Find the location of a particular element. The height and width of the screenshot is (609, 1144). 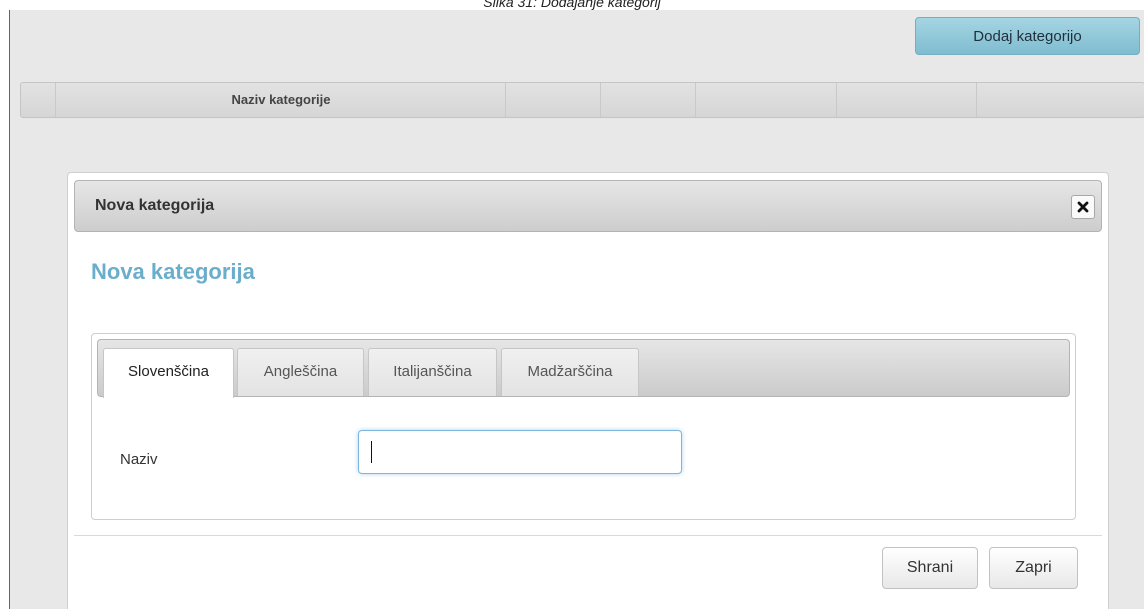

name-input is located at coordinates (520, 452).